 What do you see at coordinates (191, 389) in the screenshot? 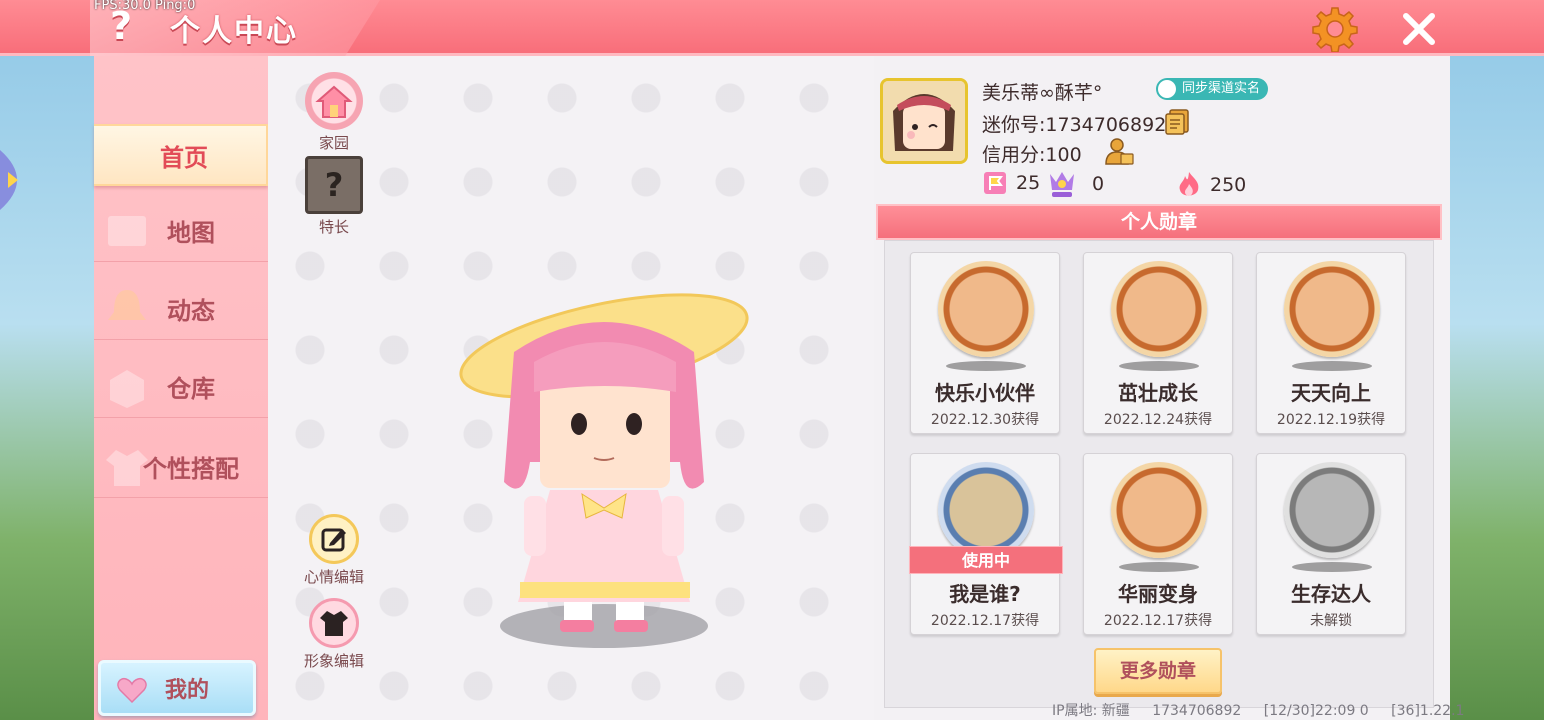
I see `sidebar-item-label: 仓库` at bounding box center [191, 389].